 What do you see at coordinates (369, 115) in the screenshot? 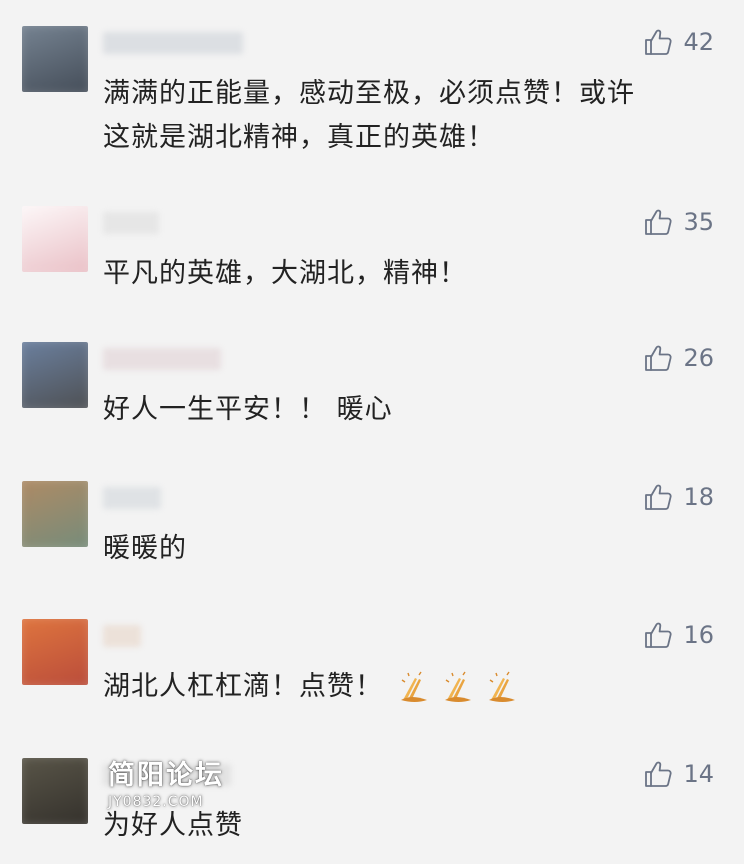
I see `comment-text-content: 满满的正能量，感动至极，必须点赞！或许 这就是湖北精神，真正的英雄！` at bounding box center [369, 115].